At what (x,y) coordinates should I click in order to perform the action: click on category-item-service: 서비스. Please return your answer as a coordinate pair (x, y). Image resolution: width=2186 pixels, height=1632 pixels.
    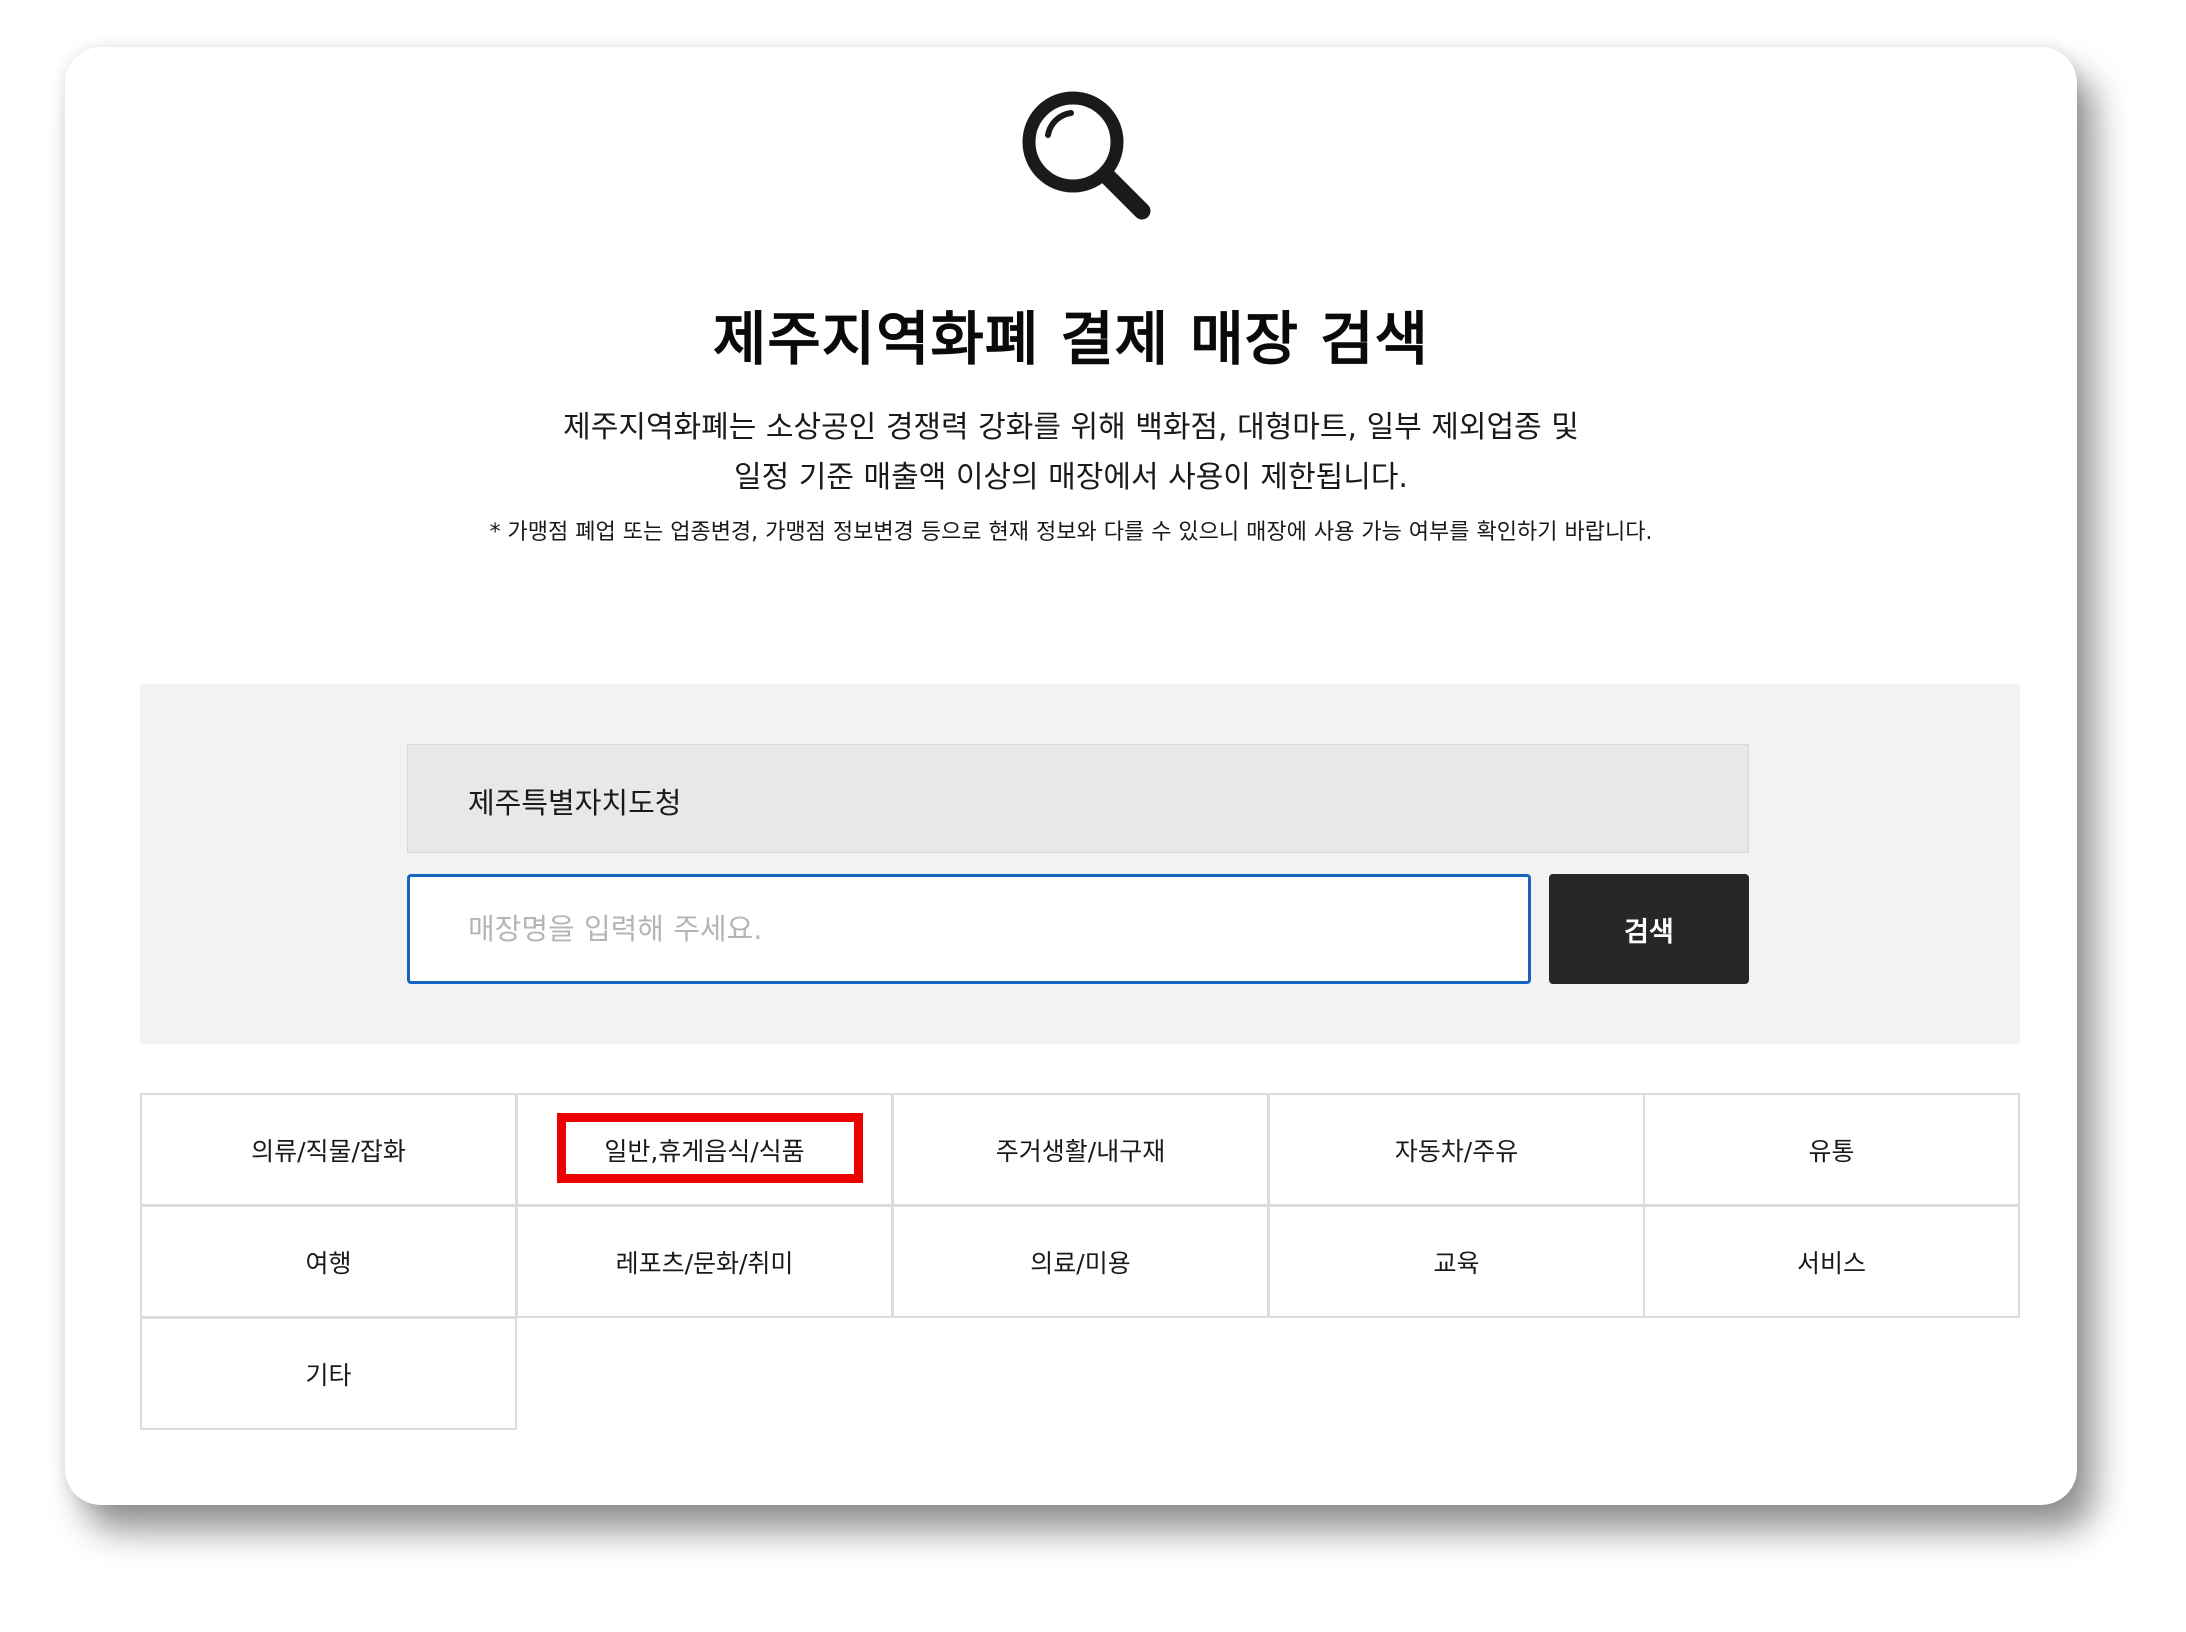
    Looking at the image, I should click on (1831, 1261).